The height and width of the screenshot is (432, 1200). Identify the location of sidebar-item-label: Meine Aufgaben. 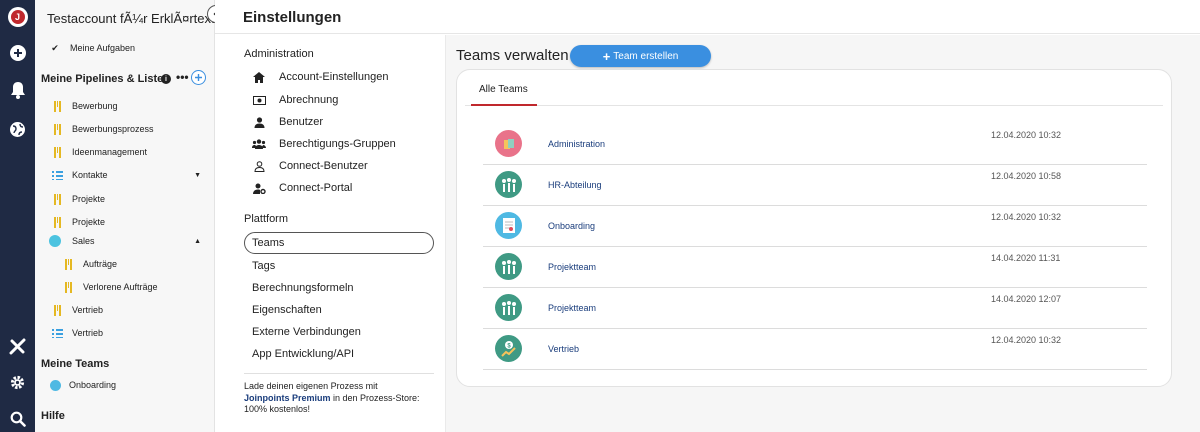
(103, 48).